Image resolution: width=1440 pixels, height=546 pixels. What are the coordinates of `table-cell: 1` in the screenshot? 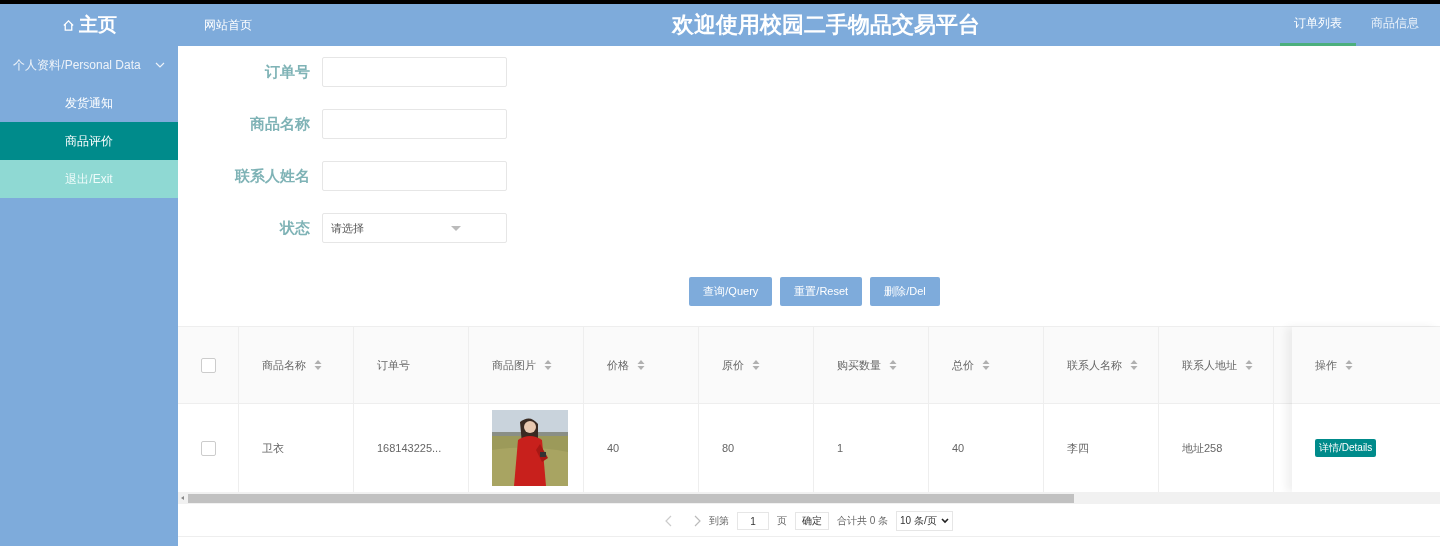 It's located at (840, 448).